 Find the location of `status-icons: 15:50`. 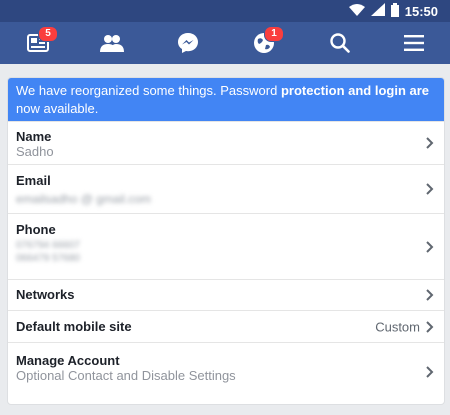

status-icons: 15:50 is located at coordinates (393, 11).